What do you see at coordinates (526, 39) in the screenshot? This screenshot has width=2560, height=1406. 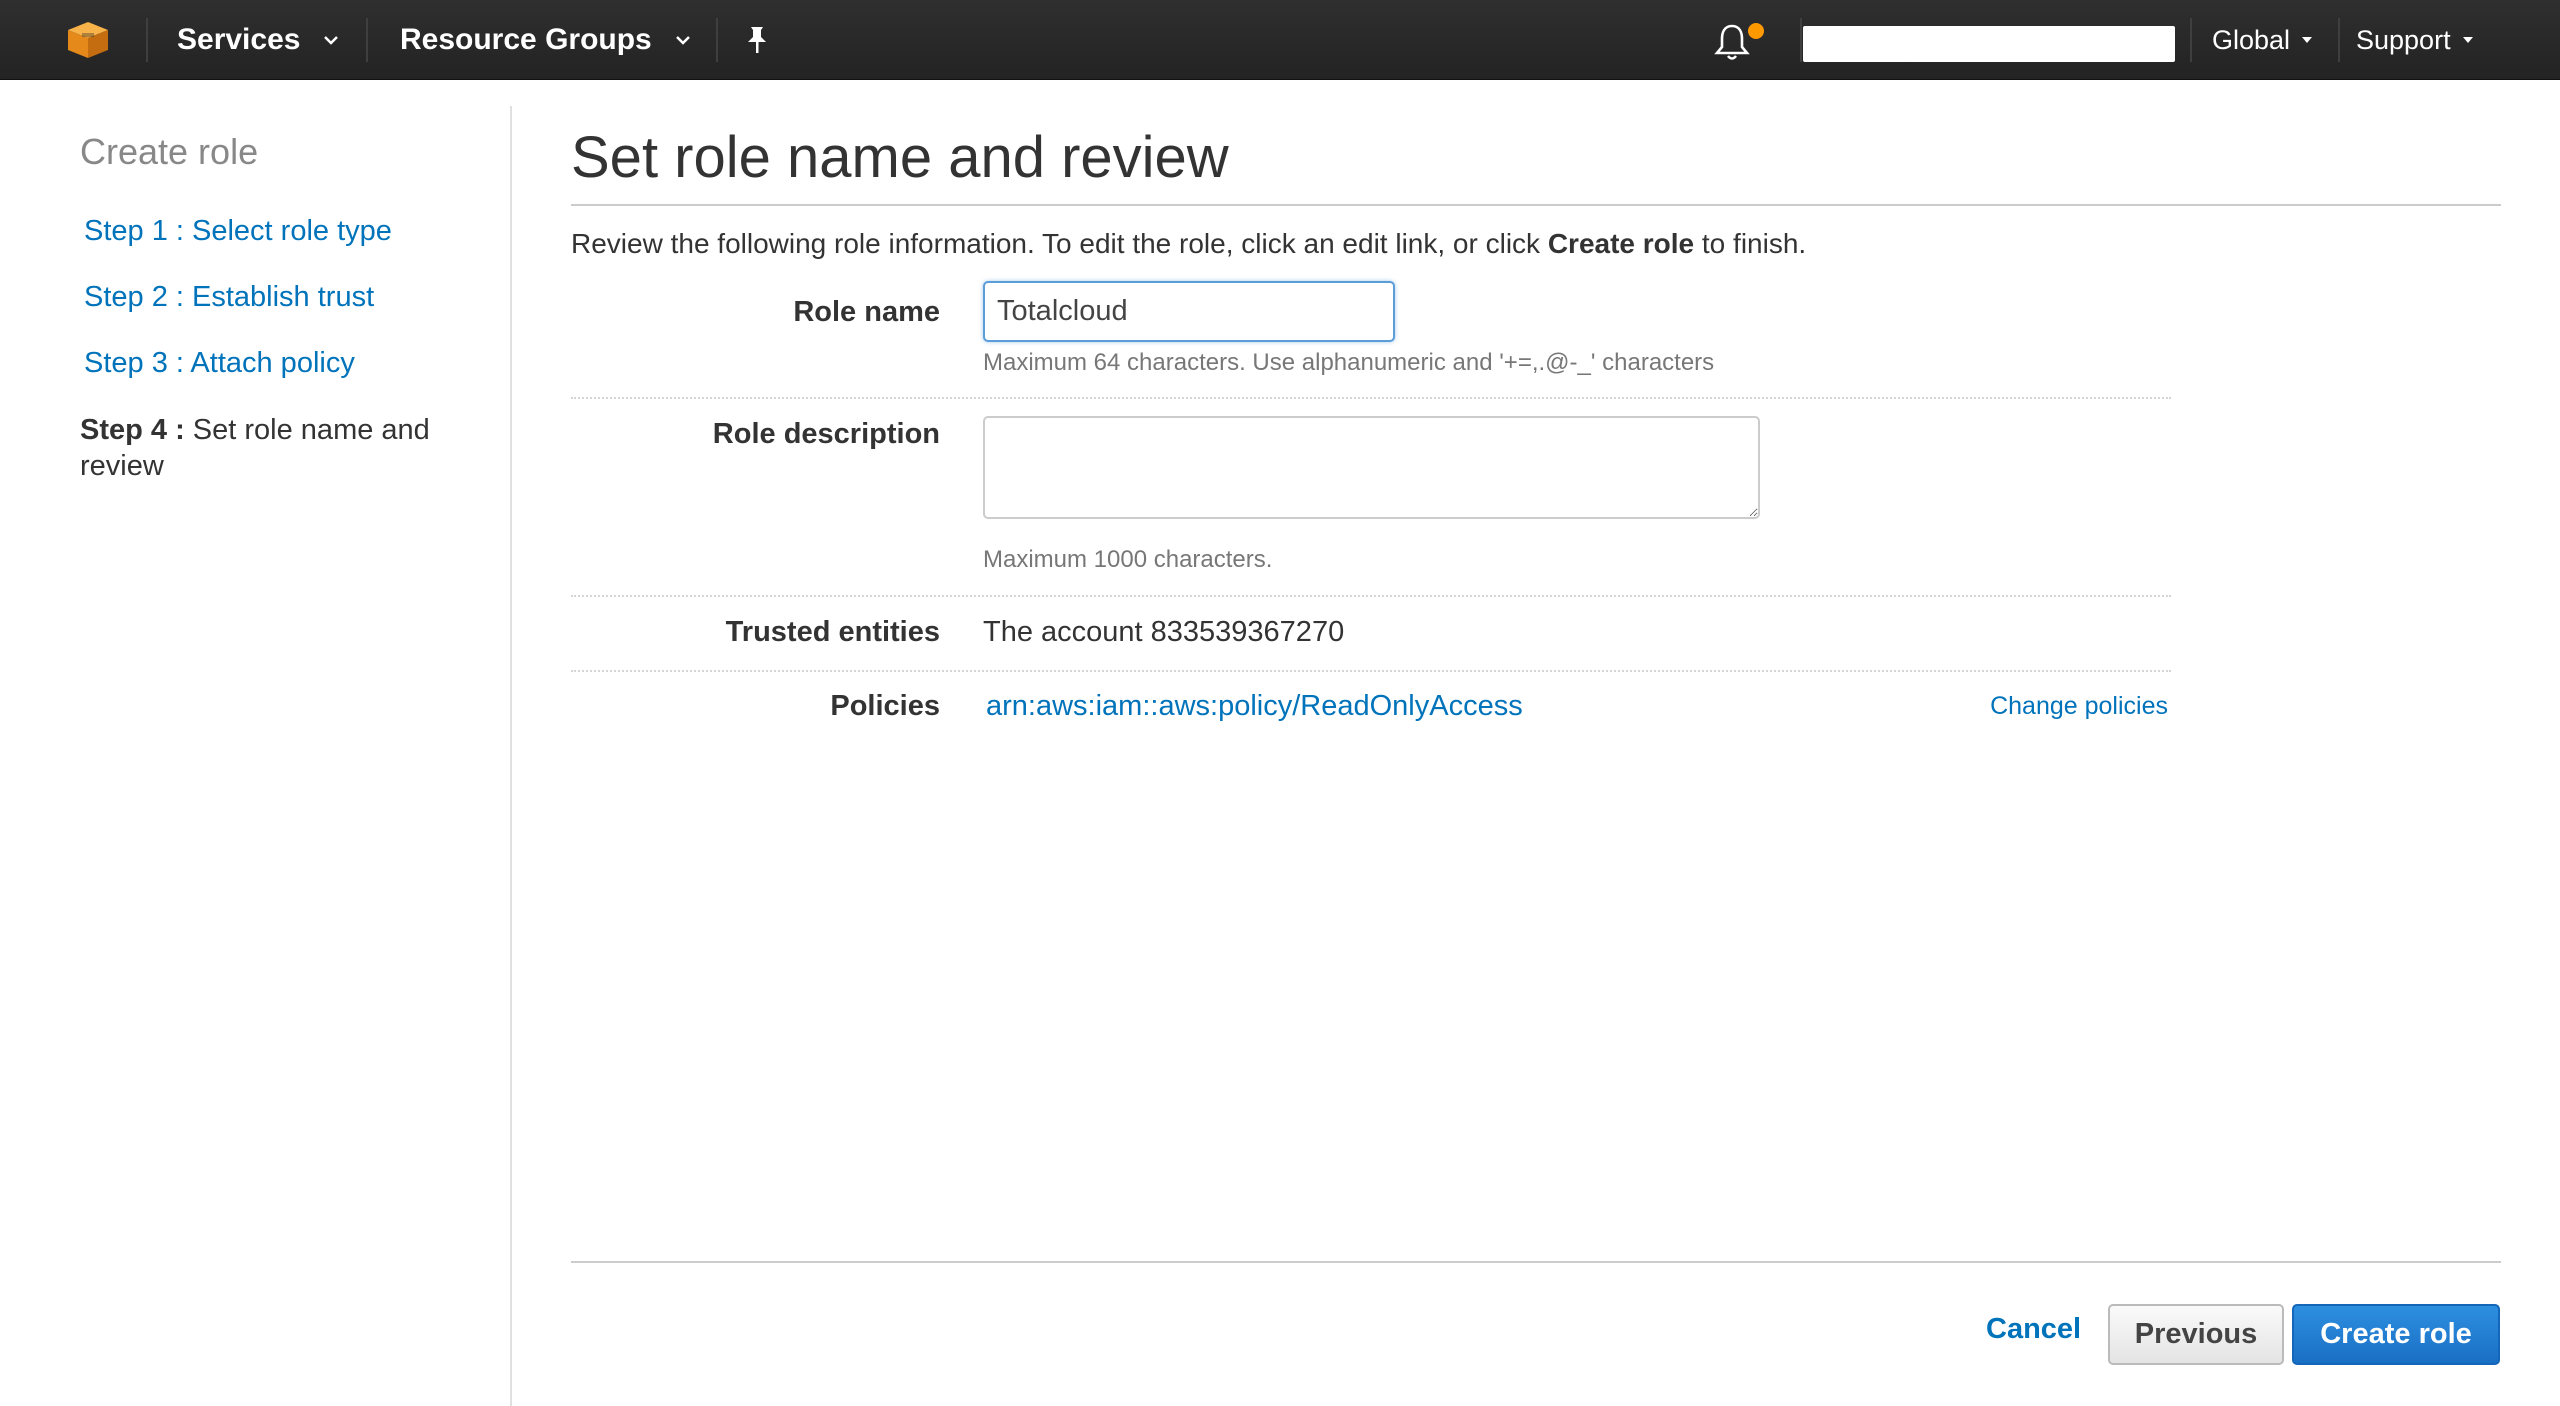 I see `resource-groups-label: Resource Groups` at bounding box center [526, 39].